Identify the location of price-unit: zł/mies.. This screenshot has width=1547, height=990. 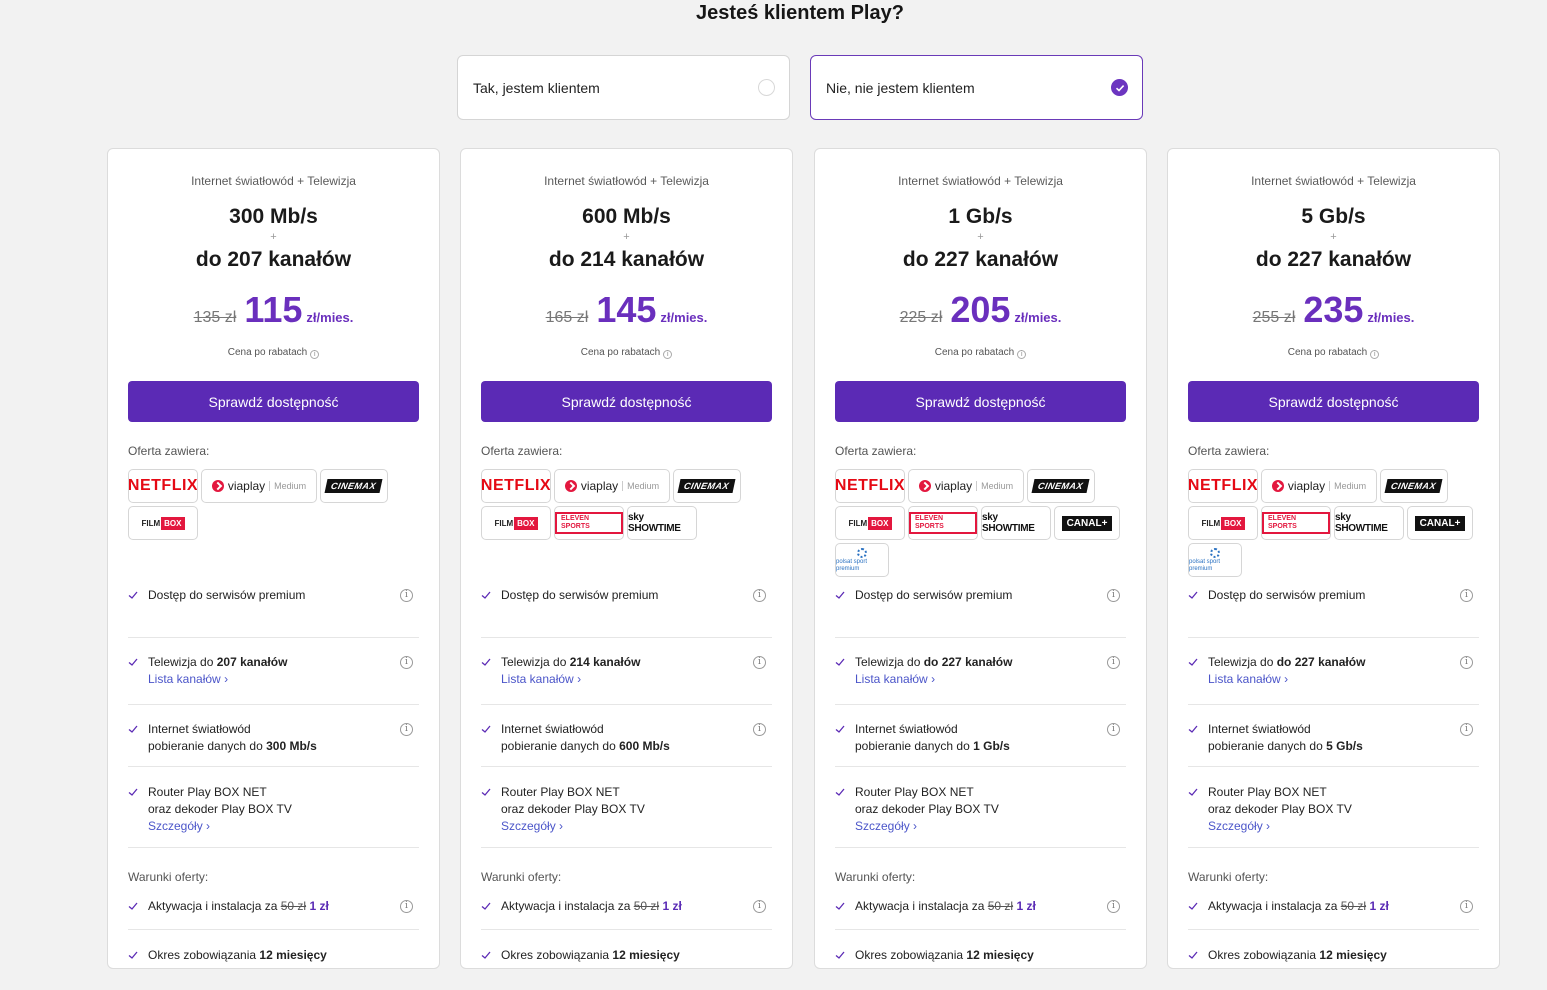
(1391, 317).